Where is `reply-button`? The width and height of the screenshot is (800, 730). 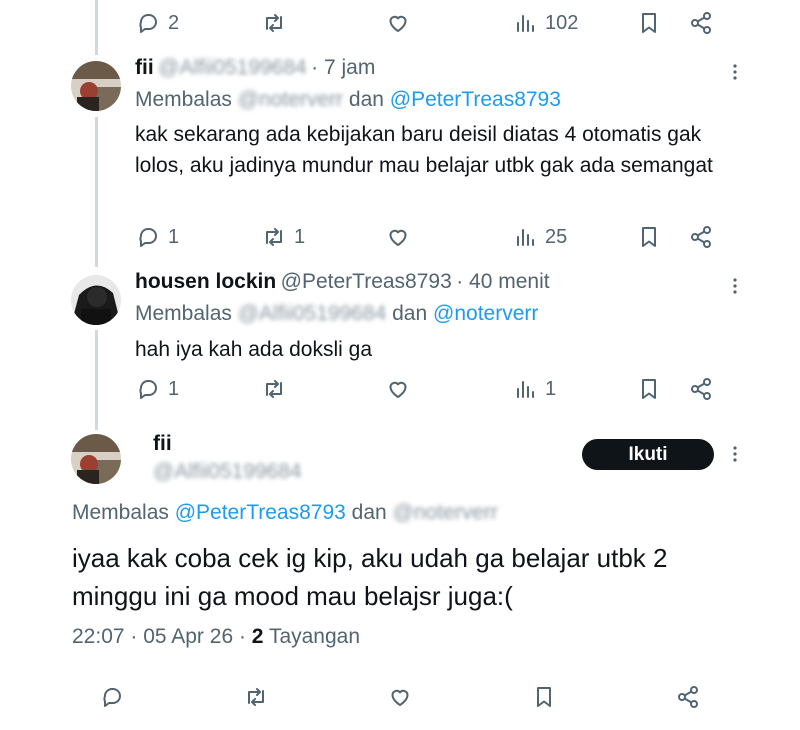
reply-button is located at coordinates (112, 697).